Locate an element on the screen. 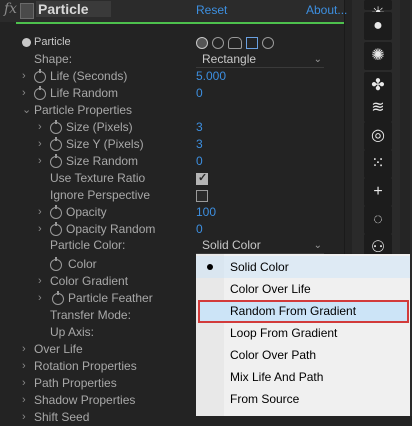 The image size is (412, 426). cloud-icon is located at coordinates (235, 43).